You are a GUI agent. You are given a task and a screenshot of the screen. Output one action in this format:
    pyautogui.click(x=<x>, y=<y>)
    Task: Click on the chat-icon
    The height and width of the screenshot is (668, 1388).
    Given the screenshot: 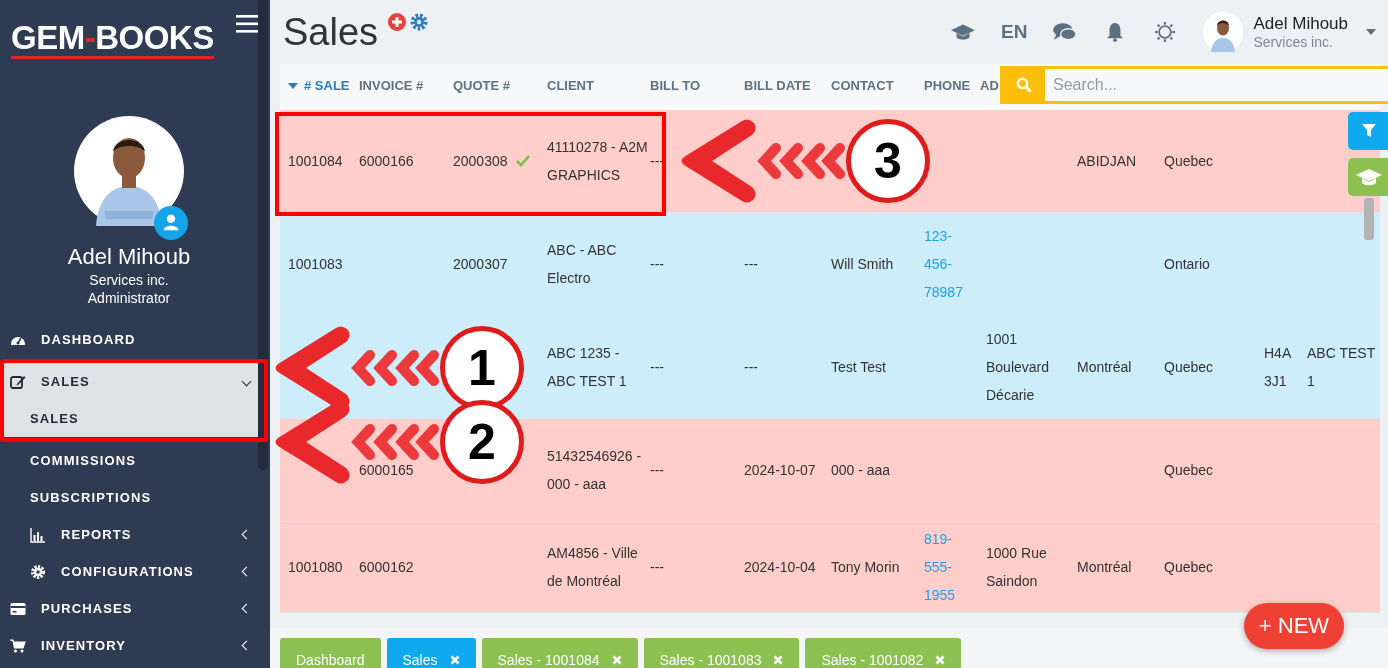 What is the action you would take?
    pyautogui.click(x=1065, y=32)
    